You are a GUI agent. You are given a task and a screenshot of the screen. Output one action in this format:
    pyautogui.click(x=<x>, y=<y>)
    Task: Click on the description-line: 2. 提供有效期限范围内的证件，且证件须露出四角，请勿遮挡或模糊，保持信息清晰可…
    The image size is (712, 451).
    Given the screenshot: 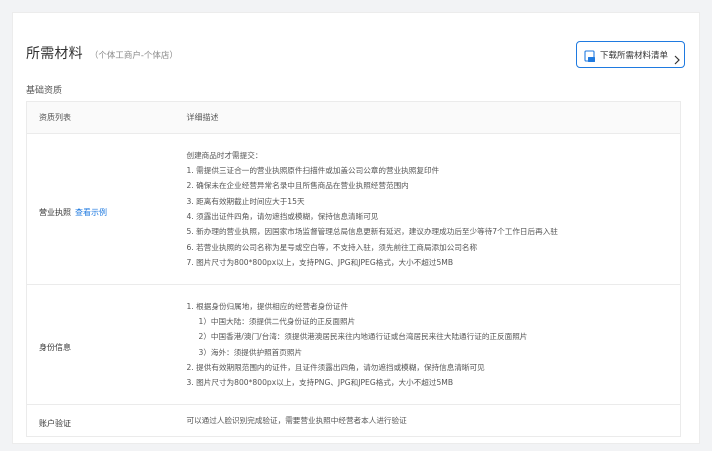 What is the action you would take?
    pyautogui.click(x=335, y=367)
    